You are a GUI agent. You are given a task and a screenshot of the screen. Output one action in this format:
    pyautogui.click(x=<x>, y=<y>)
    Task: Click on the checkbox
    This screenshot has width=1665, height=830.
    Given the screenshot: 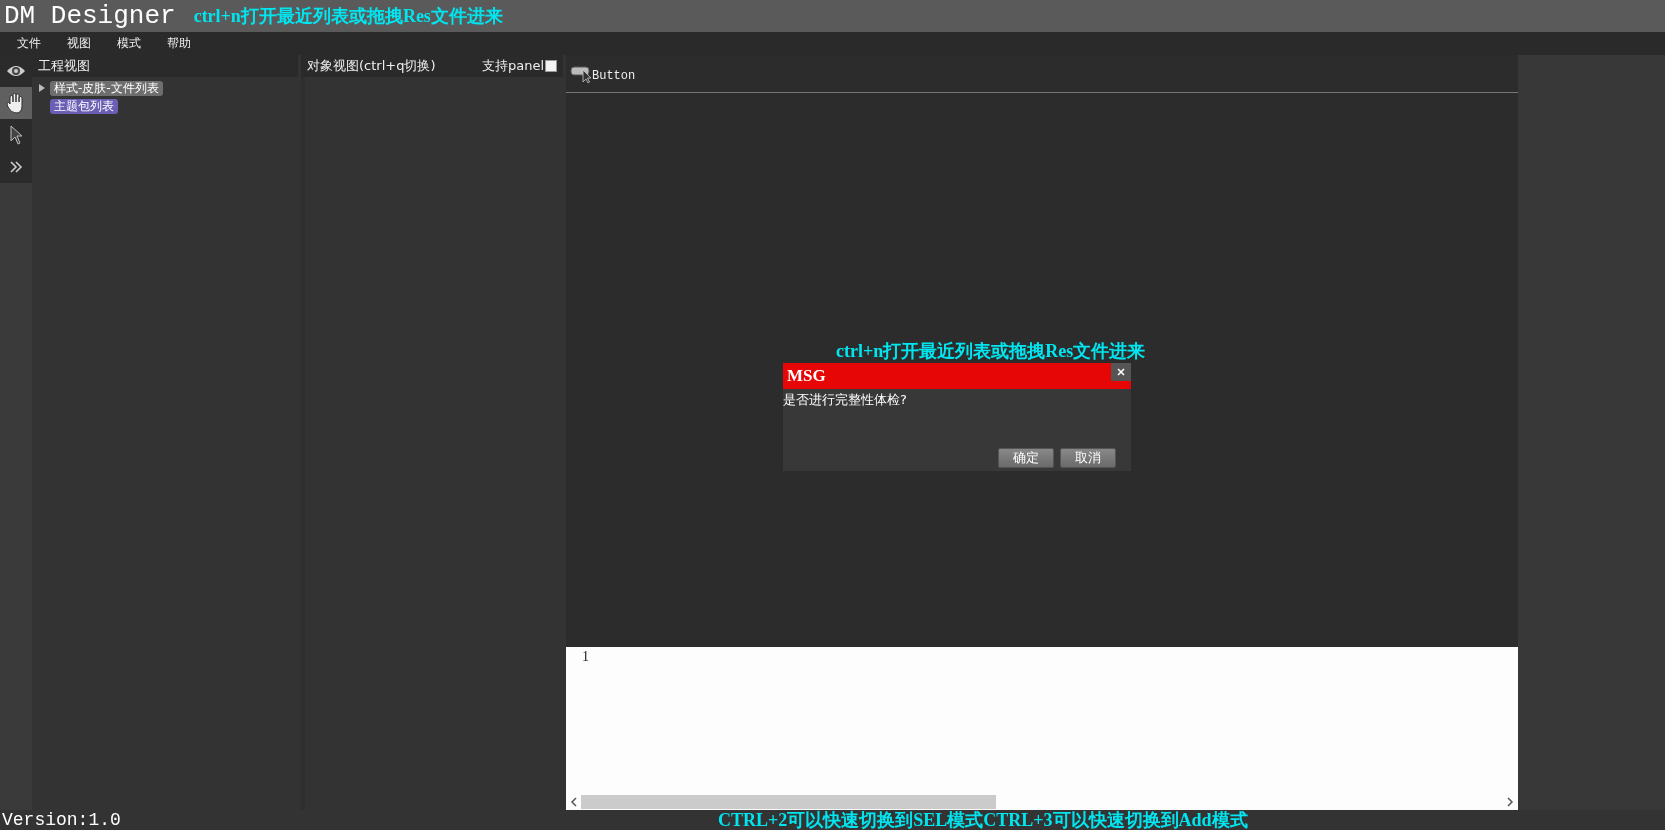 What is the action you would take?
    pyautogui.click(x=551, y=66)
    